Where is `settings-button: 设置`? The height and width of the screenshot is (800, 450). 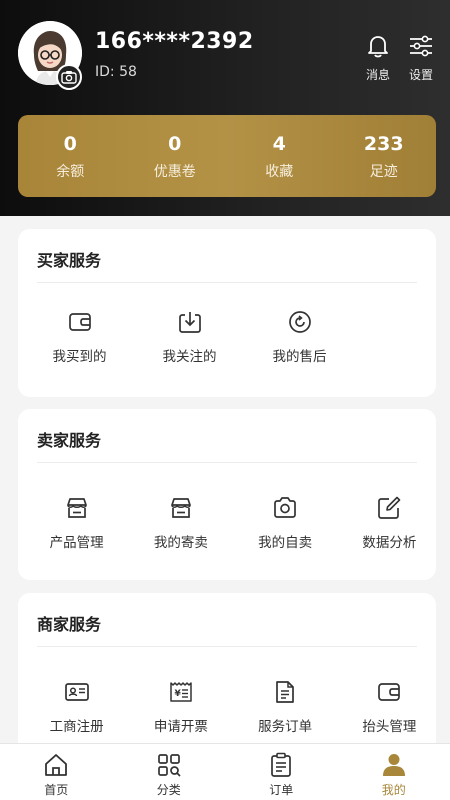
settings-button: 设置 is located at coordinates (421, 58).